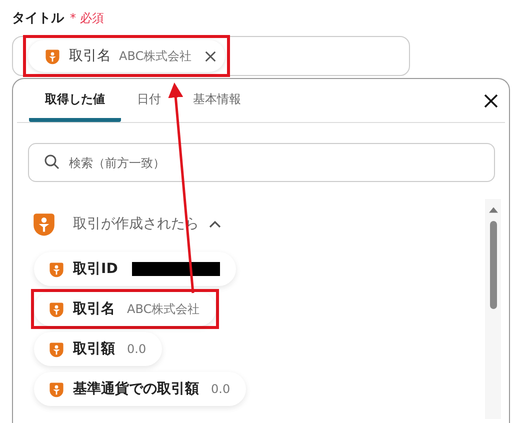 The image size is (524, 423). I want to click on item-name: 取引名, so click(94, 309).